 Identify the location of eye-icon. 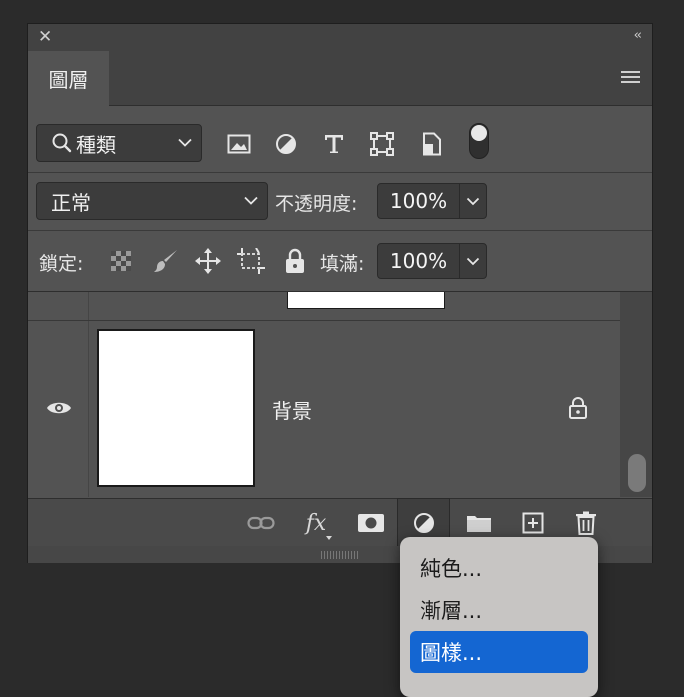
(59, 408).